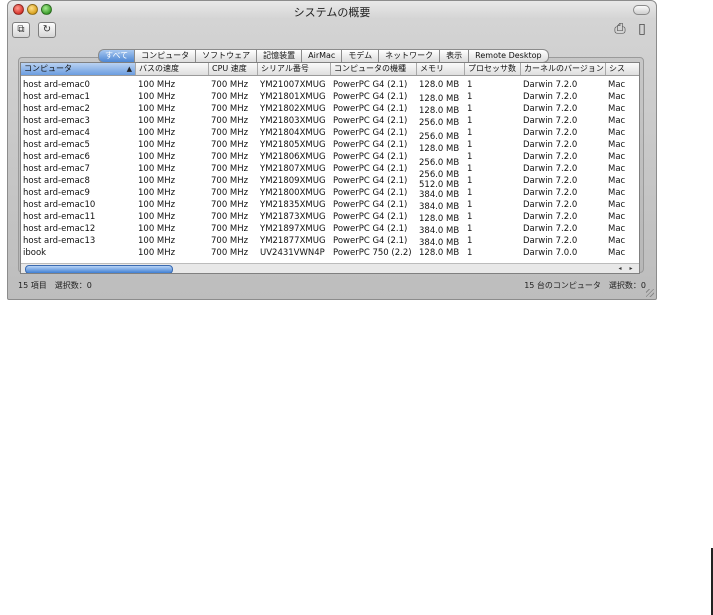  I want to click on toolbar-toggle-button, so click(641, 10).